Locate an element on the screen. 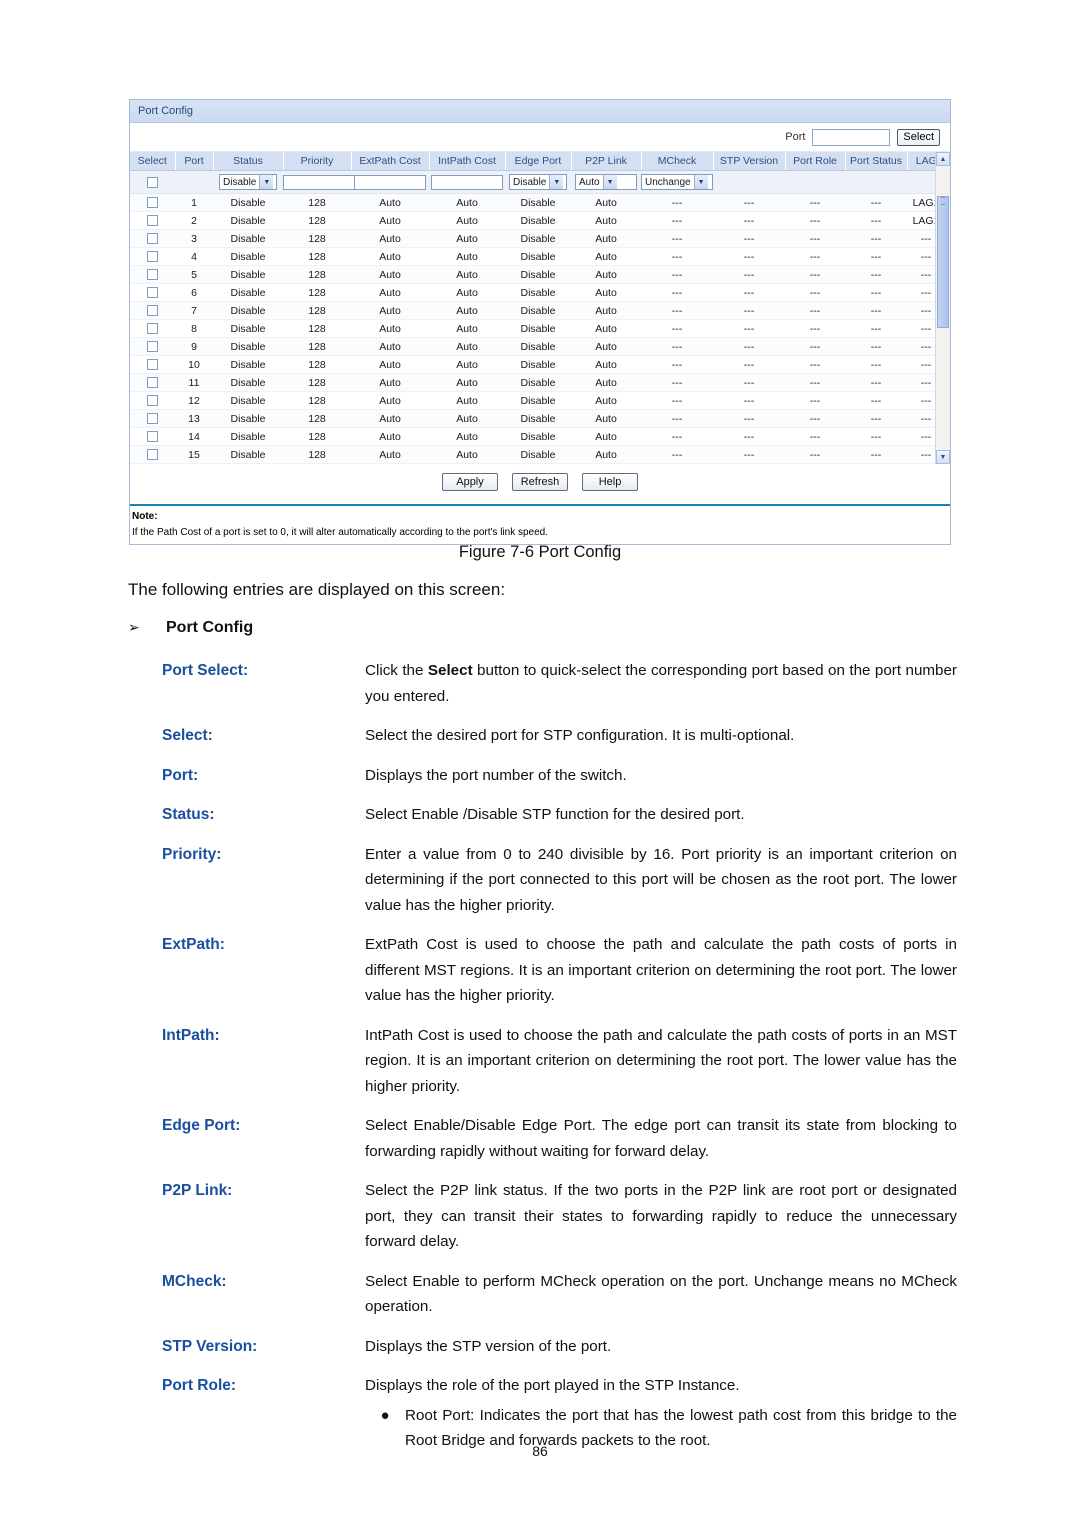 This screenshot has height=1527, width=1080. bulk-status-cell: Disable ▼ is located at coordinates (248, 182).